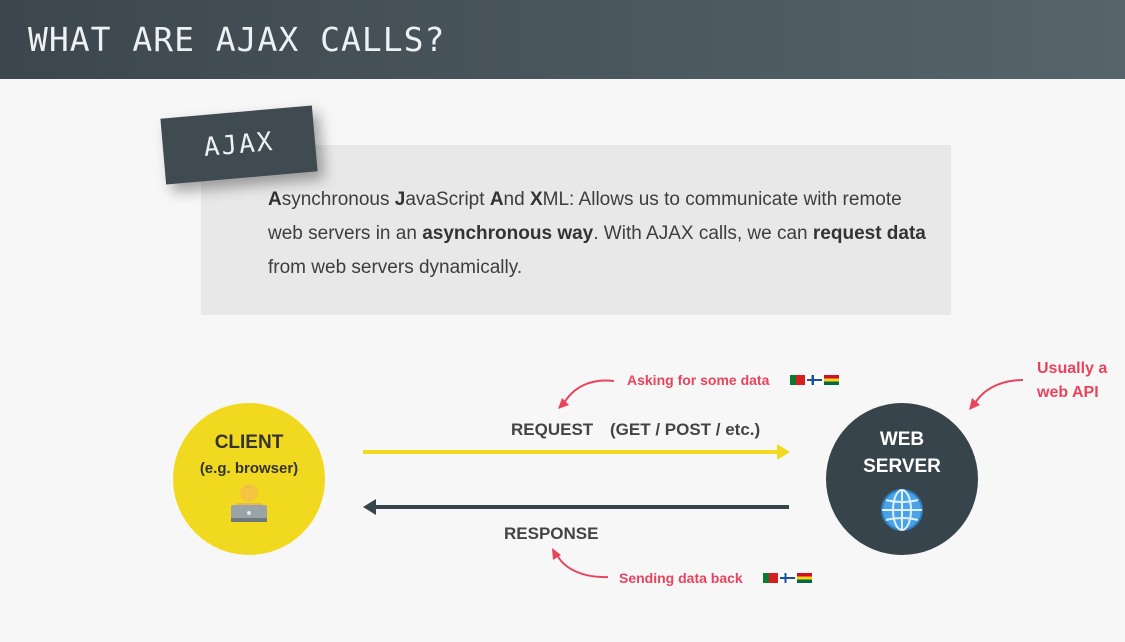 The width and height of the screenshot is (1125, 642). Describe the element at coordinates (902, 466) in the screenshot. I see `server-title-line2: SERVER` at that location.